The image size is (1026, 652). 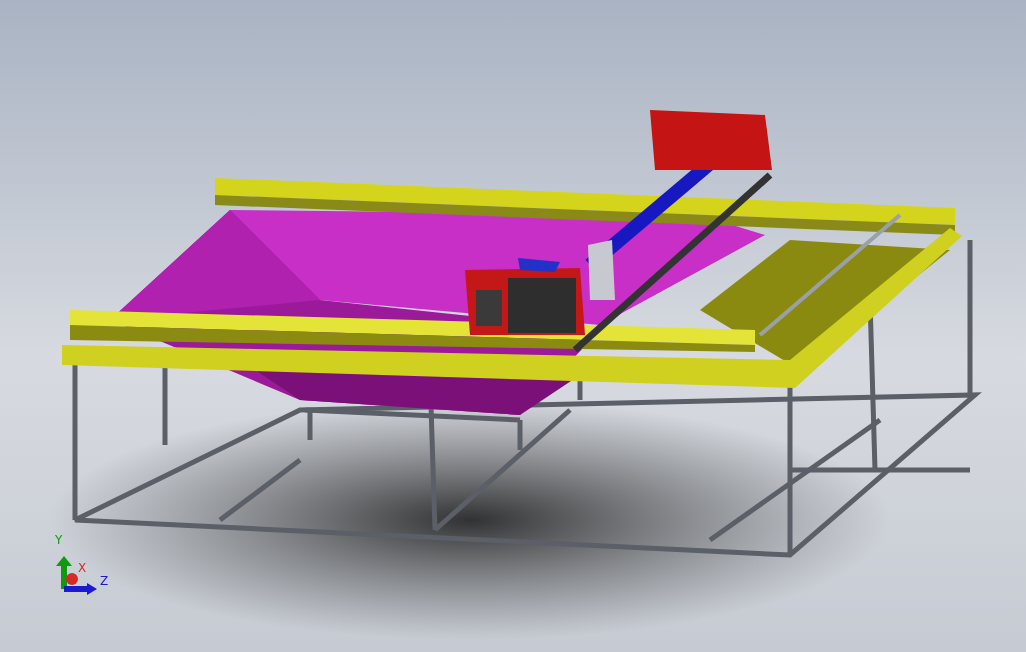 What do you see at coordinates (72, 579) in the screenshot?
I see `x-axis-ball-icon` at bounding box center [72, 579].